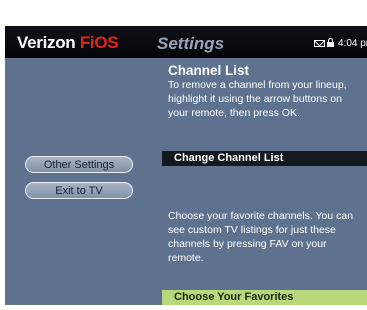 The height and width of the screenshot is (310, 367). Describe the element at coordinates (264, 158) in the screenshot. I see `change-channel-list-button: Change Channel List` at that location.